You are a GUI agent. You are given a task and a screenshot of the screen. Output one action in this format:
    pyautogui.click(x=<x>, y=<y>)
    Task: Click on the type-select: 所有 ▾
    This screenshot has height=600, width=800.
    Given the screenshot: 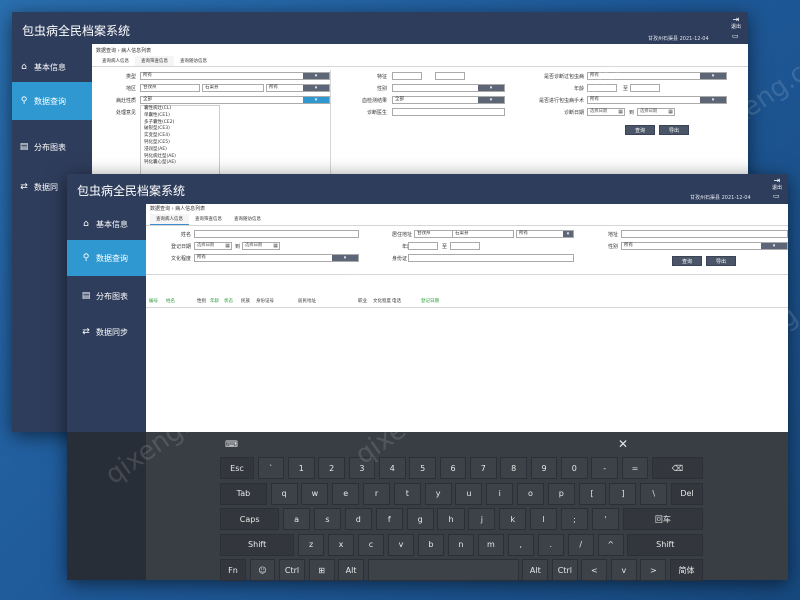 What is the action you would take?
    pyautogui.click(x=235, y=76)
    